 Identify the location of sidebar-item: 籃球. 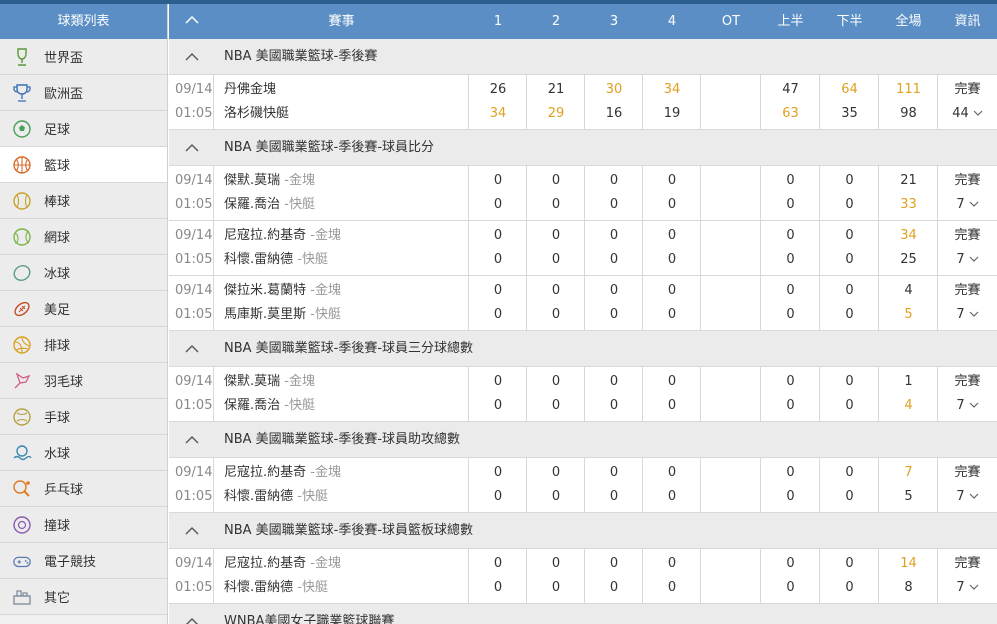
(83, 165).